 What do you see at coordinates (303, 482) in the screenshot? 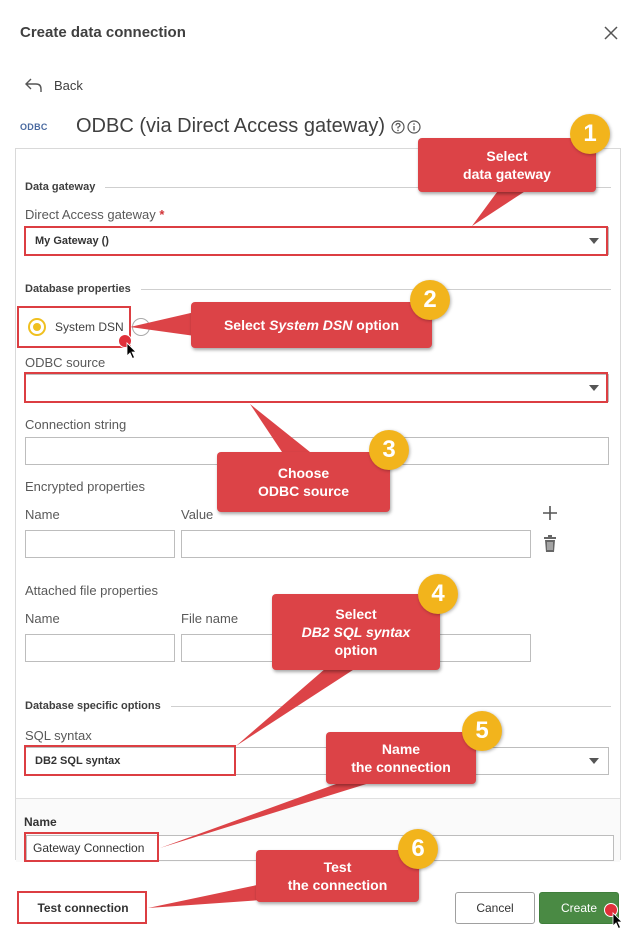
I see `callout-step3: Choose ODBC source` at bounding box center [303, 482].